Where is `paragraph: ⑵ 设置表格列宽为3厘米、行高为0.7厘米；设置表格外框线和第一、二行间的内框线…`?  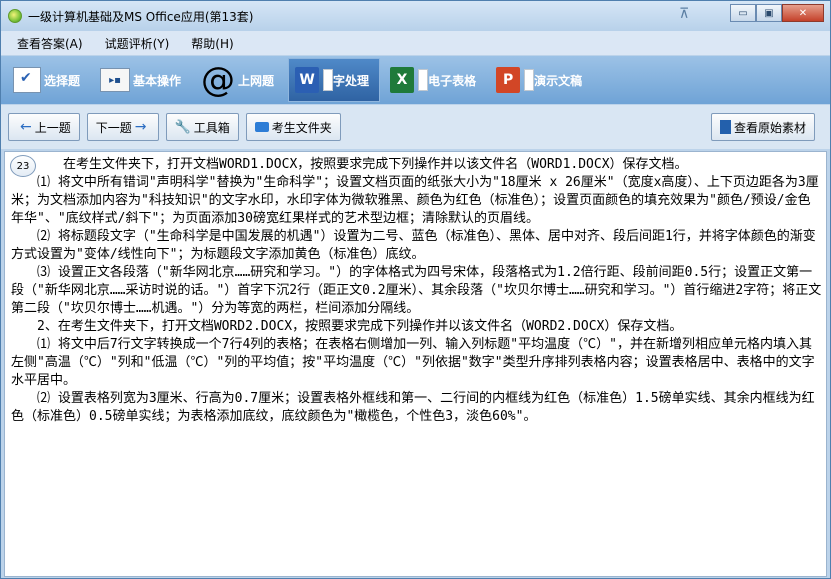
paragraph: ⑵ 设置表格列宽为3厘米、行高为0.7厘米；设置表格外框线和第一、二行间的内框线… is located at coordinates (413, 407).